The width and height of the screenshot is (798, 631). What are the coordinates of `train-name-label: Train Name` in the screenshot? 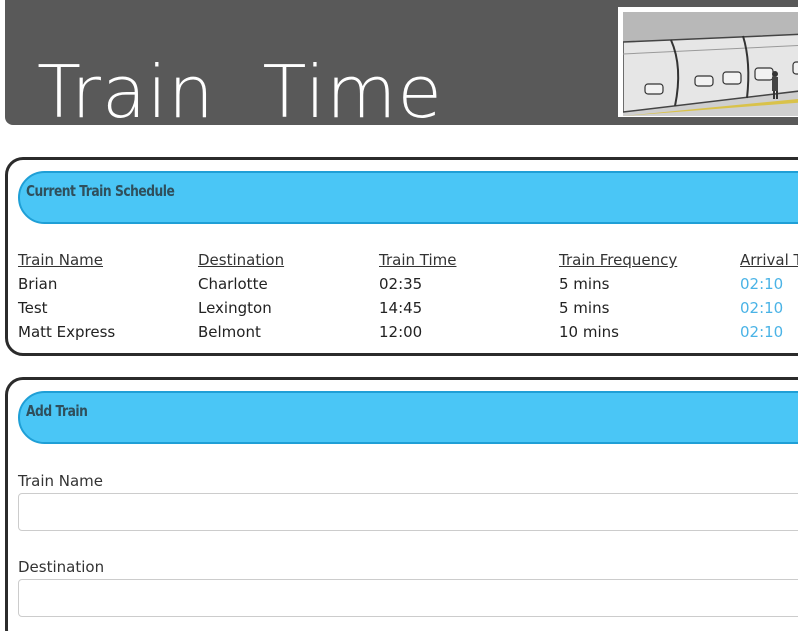 It's located at (61, 481).